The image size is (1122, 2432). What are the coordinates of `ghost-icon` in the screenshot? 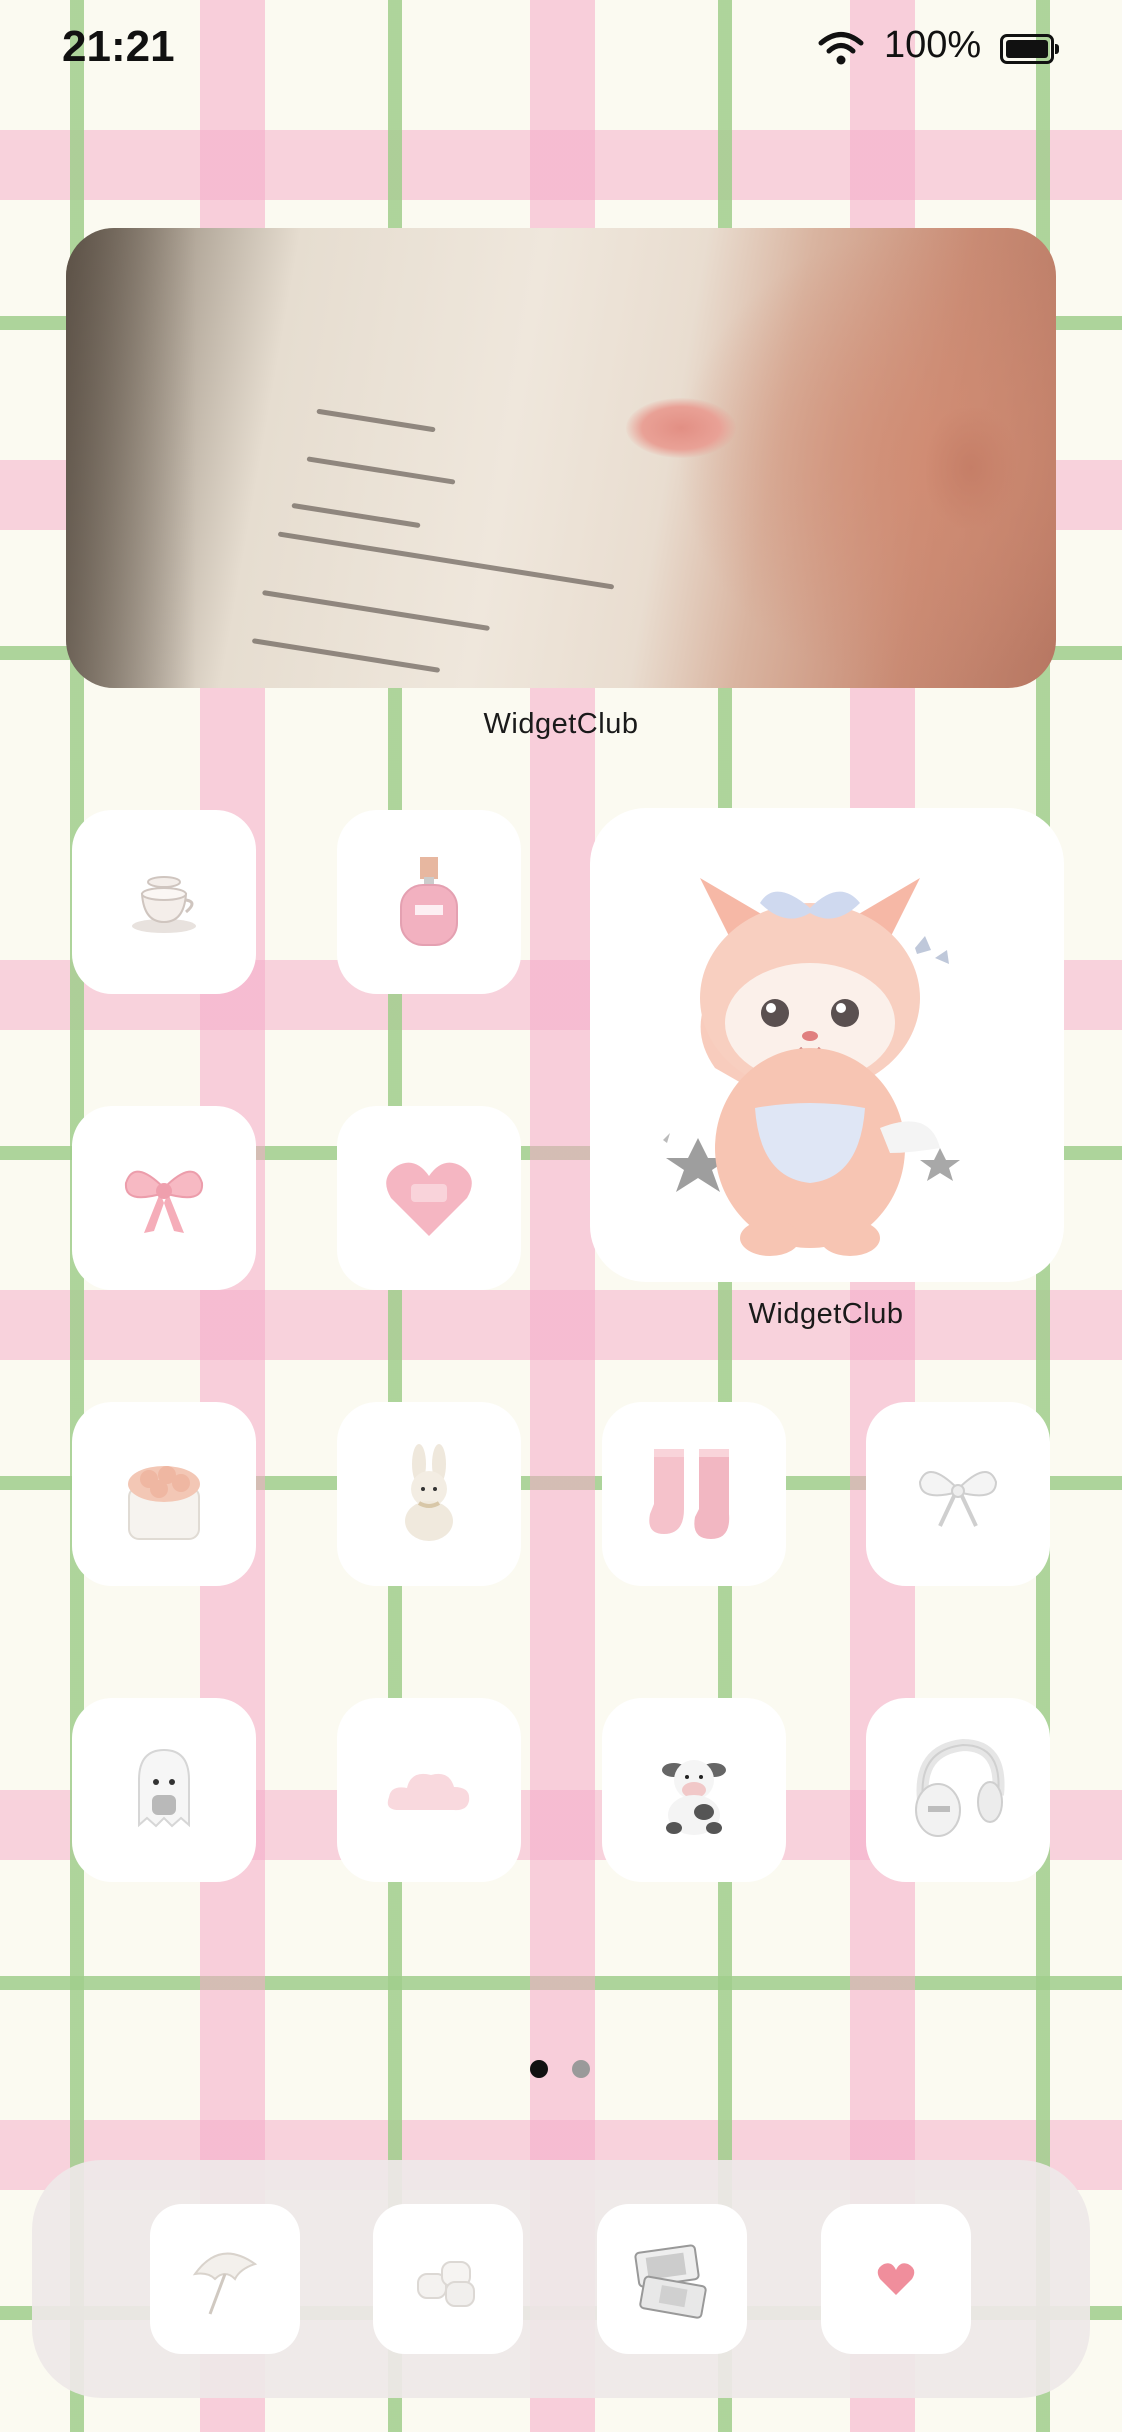 It's located at (164, 1788).